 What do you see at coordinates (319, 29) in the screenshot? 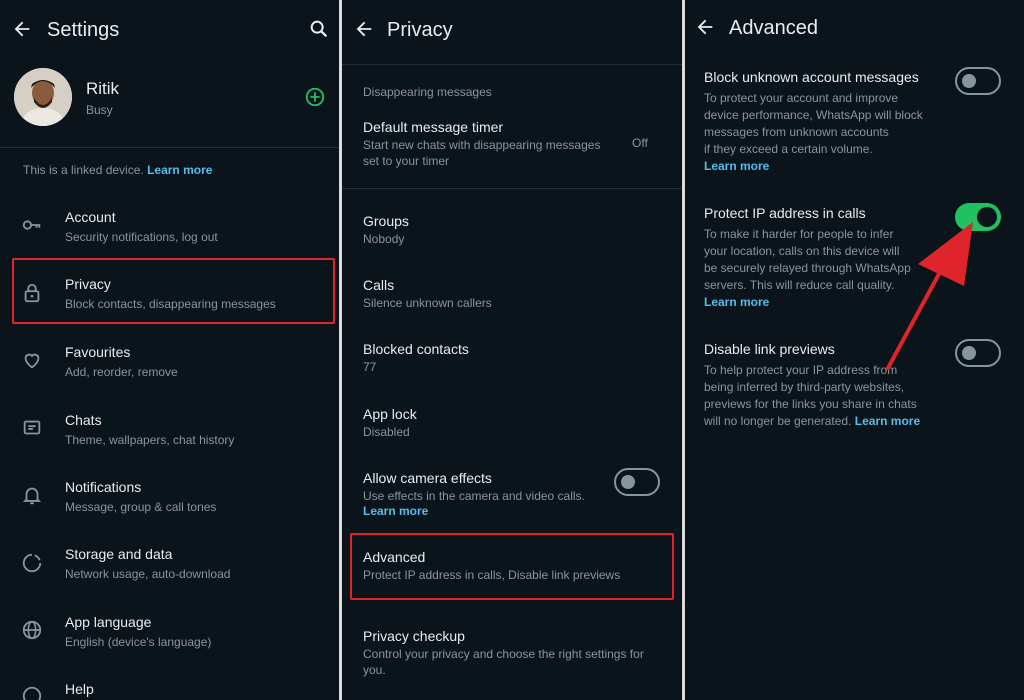
I see `search-icon` at bounding box center [319, 29].